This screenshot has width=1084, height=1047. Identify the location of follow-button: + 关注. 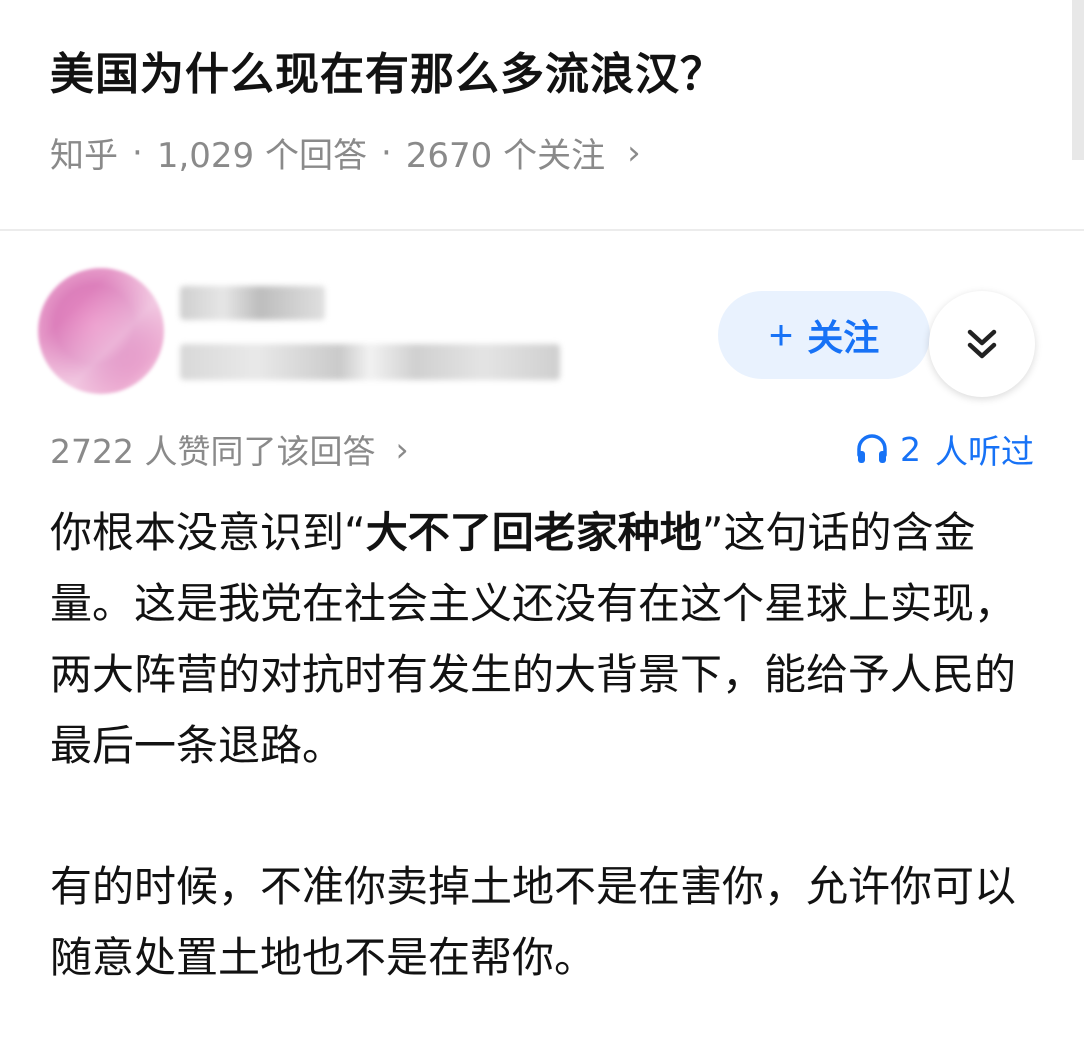
(824, 335).